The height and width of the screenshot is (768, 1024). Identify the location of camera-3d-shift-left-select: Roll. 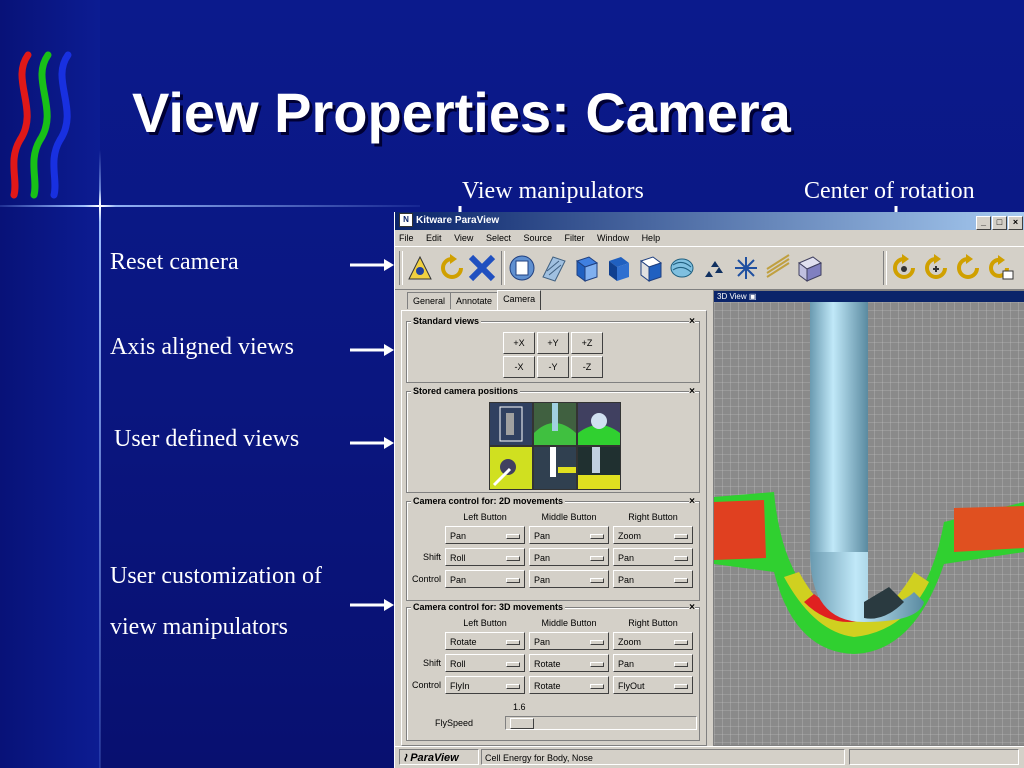
(485, 663).